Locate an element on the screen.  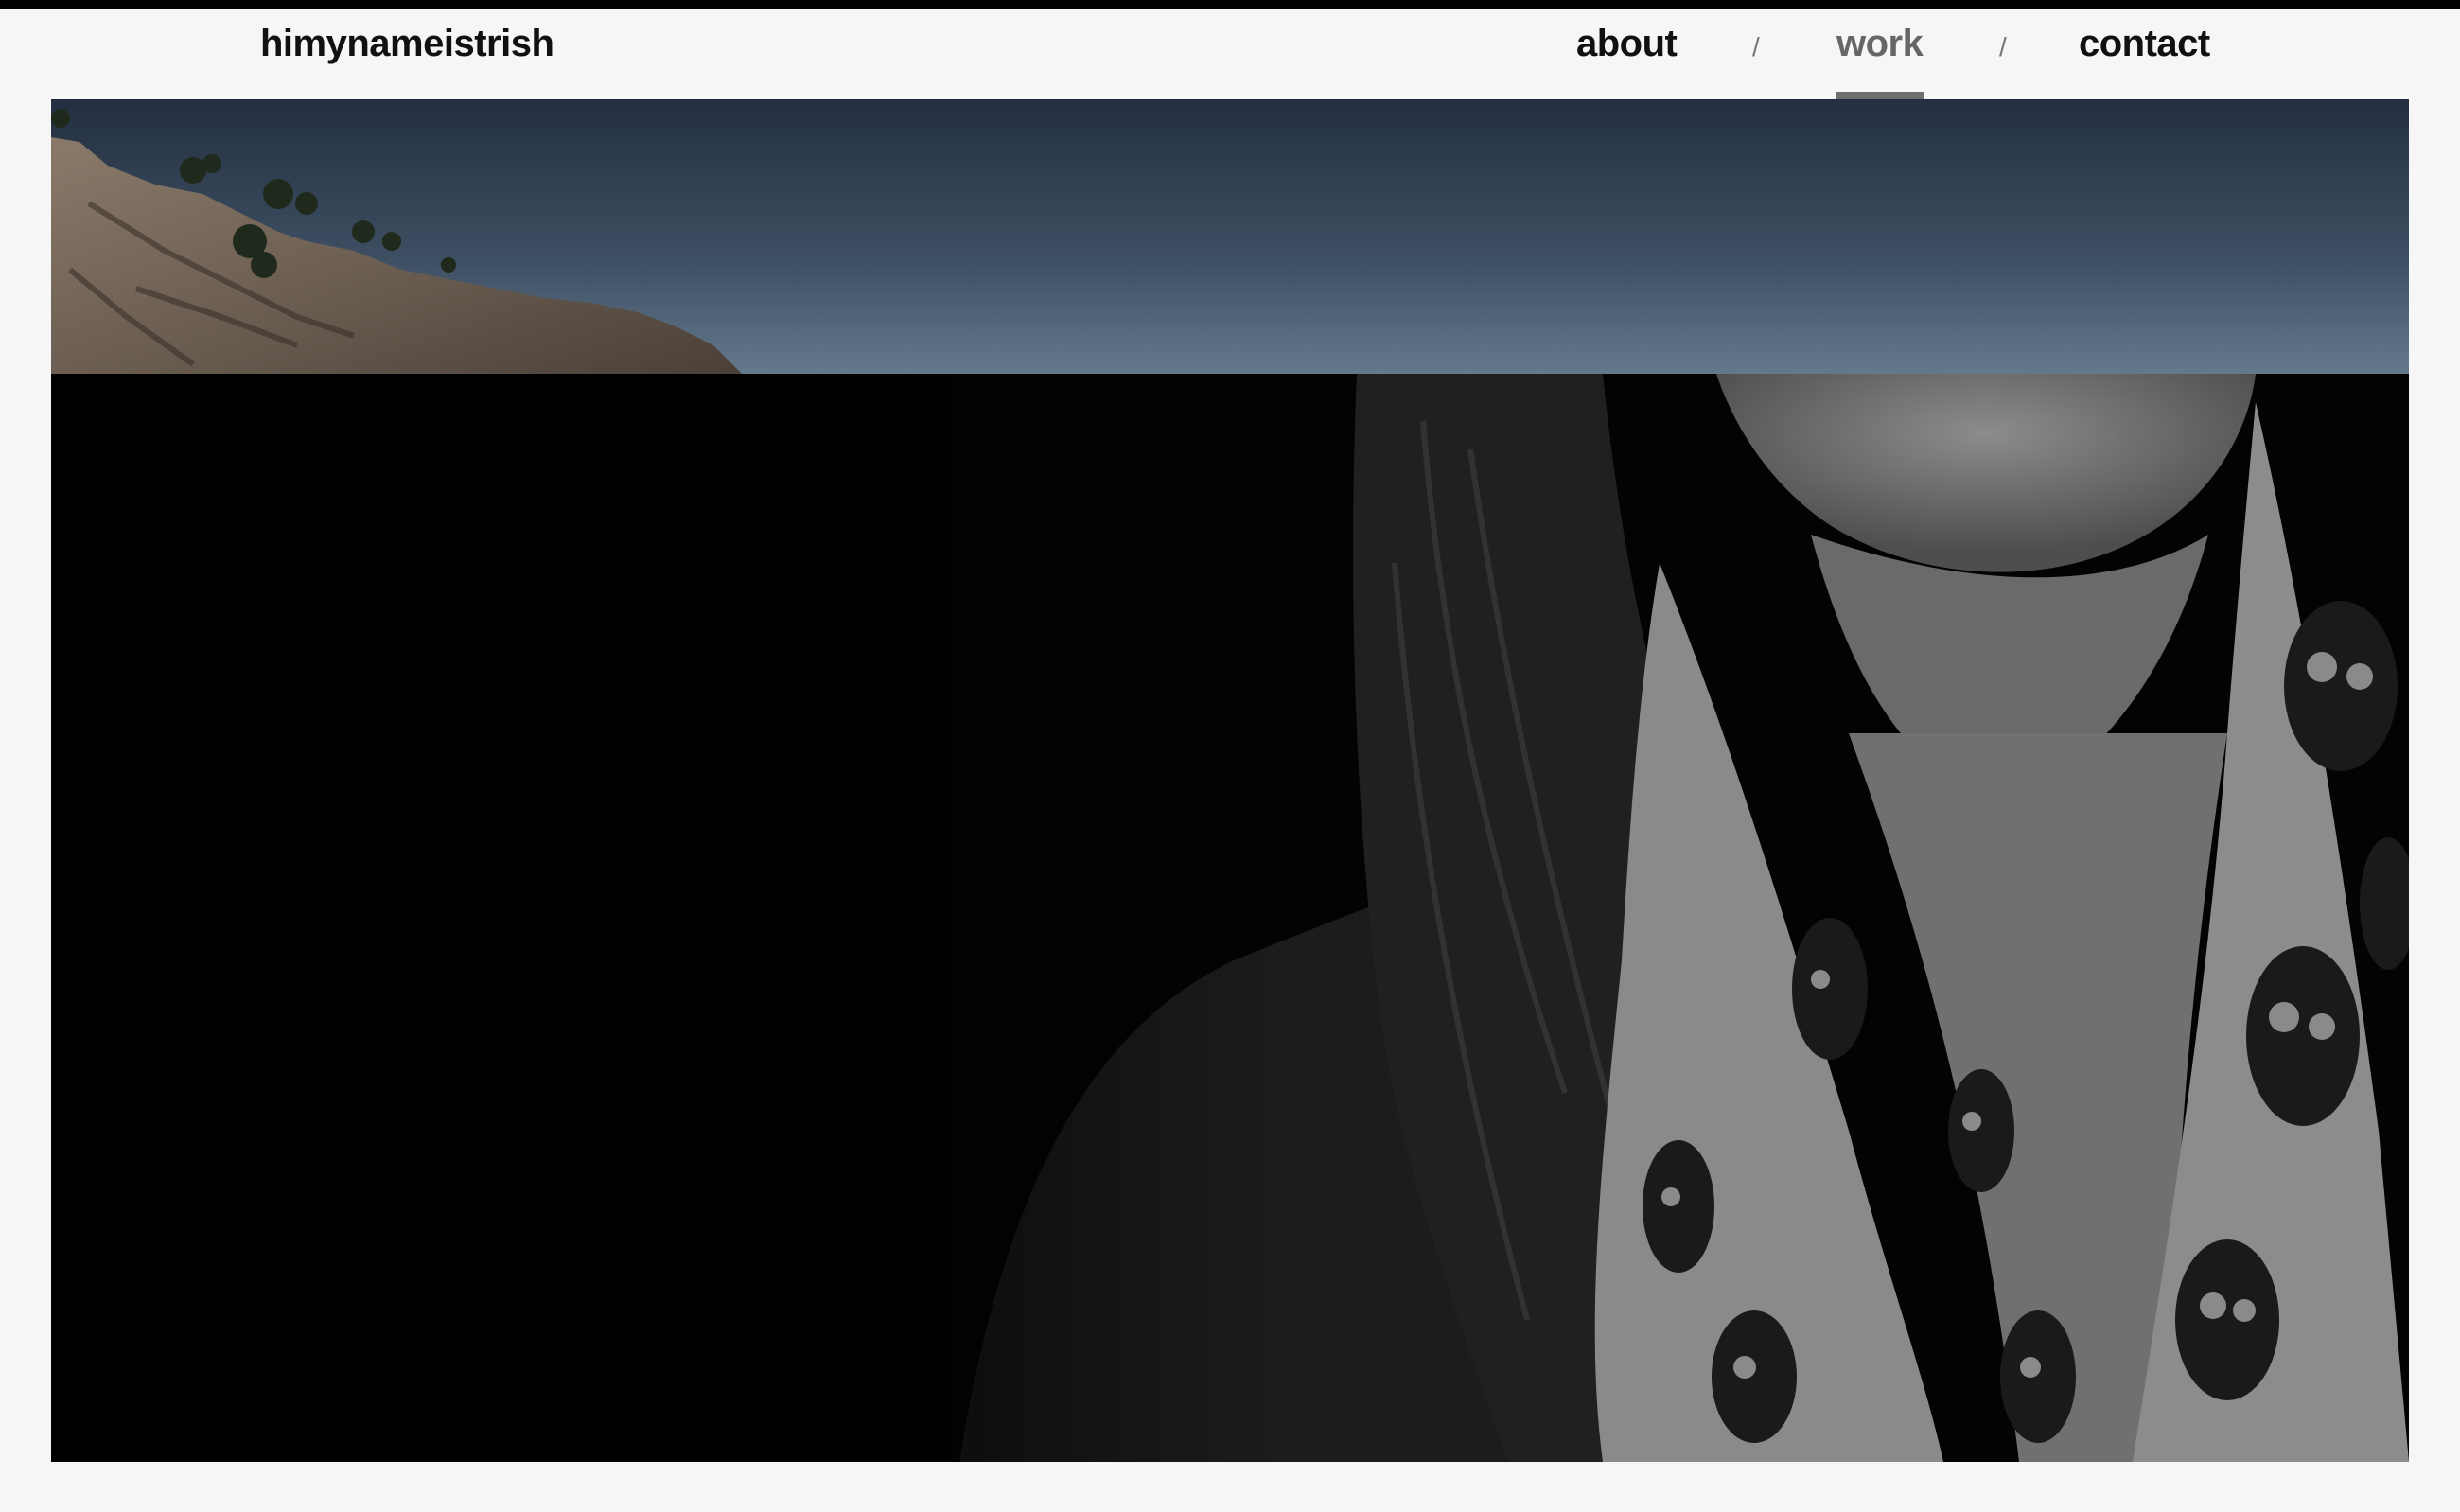
nav-about: about is located at coordinates (1627, 43).